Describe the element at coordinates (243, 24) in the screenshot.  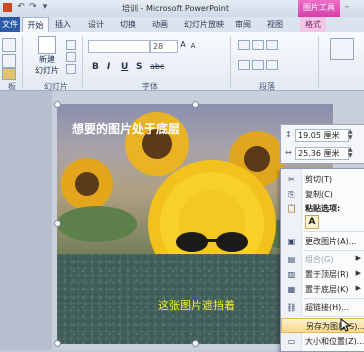
I see `tab-review: 审阅` at that location.